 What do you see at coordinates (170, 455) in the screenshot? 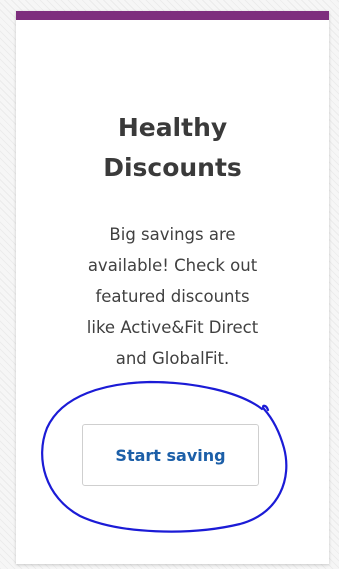
I see `start-saving-button: Start saving` at bounding box center [170, 455].